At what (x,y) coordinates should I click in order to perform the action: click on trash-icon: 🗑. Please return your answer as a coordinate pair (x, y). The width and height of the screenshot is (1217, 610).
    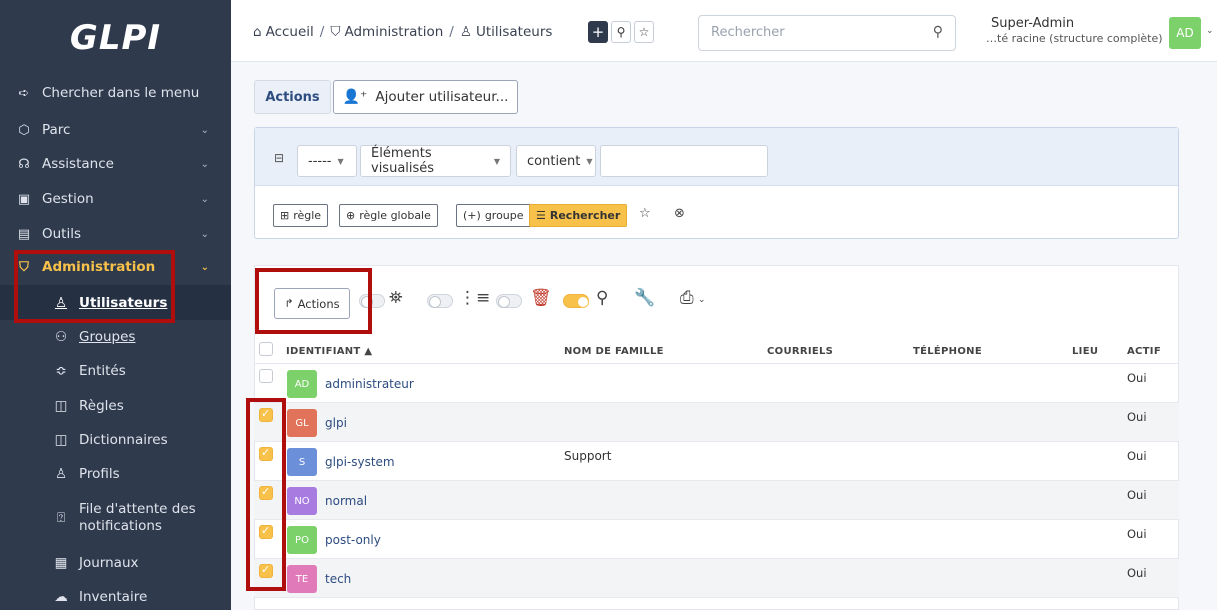
    Looking at the image, I should click on (541, 298).